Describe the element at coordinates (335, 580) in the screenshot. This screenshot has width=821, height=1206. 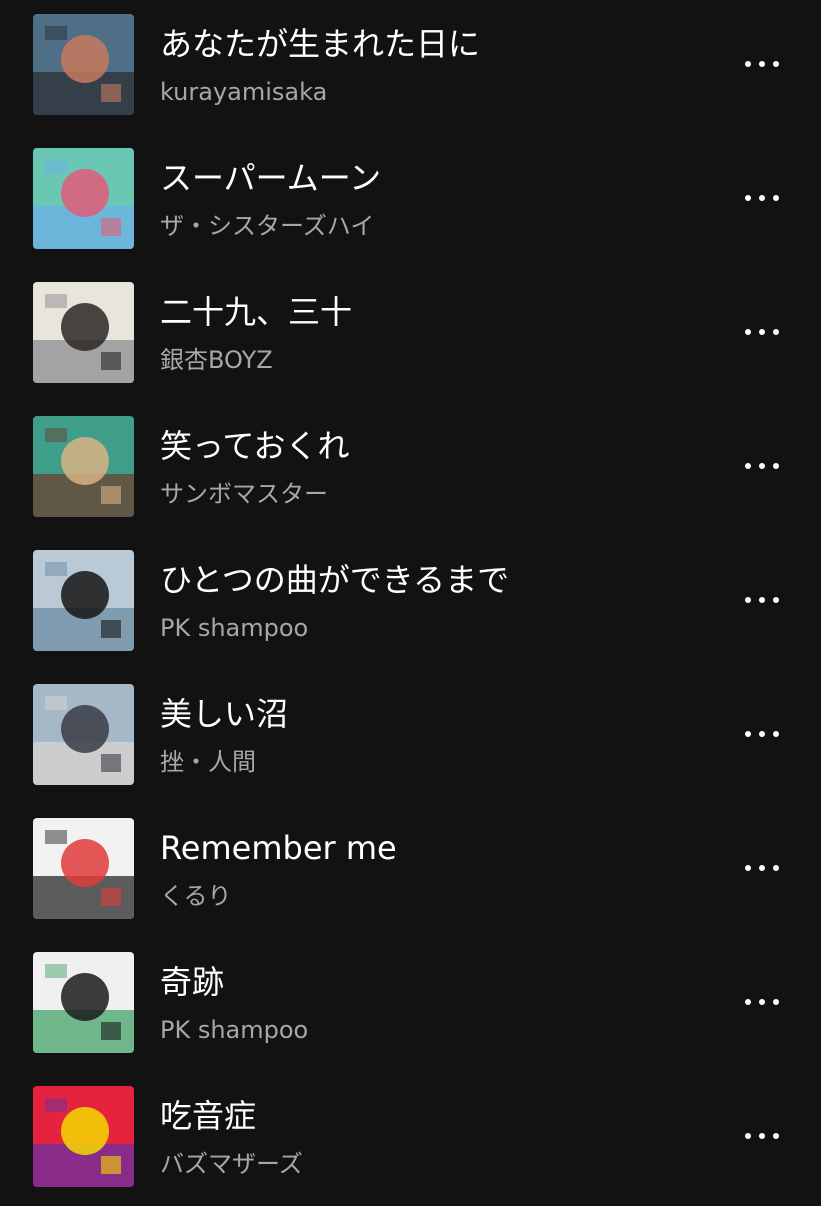
I see `track-title: ひとつの曲ができるまで` at that location.